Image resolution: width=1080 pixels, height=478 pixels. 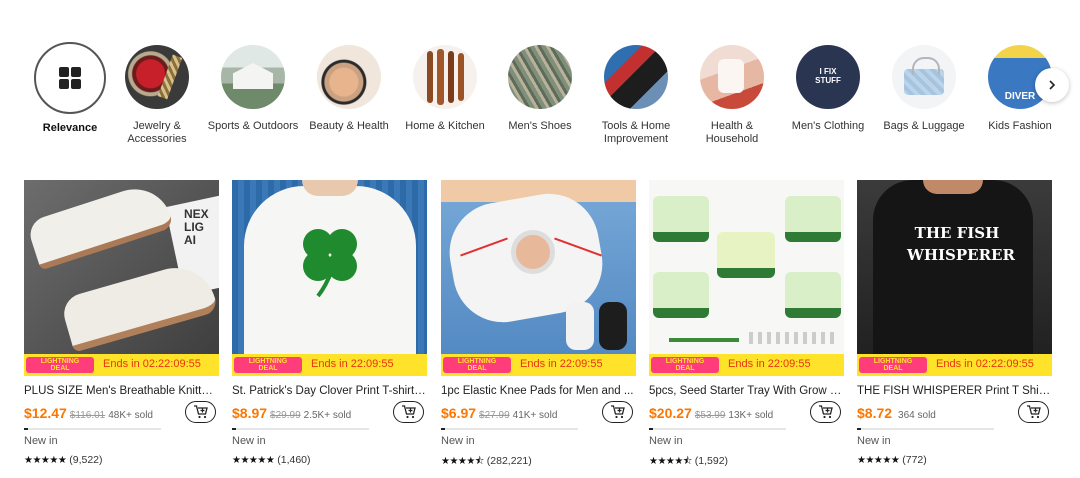 I want to click on sold-count: 13K+ sold, so click(x=751, y=415).